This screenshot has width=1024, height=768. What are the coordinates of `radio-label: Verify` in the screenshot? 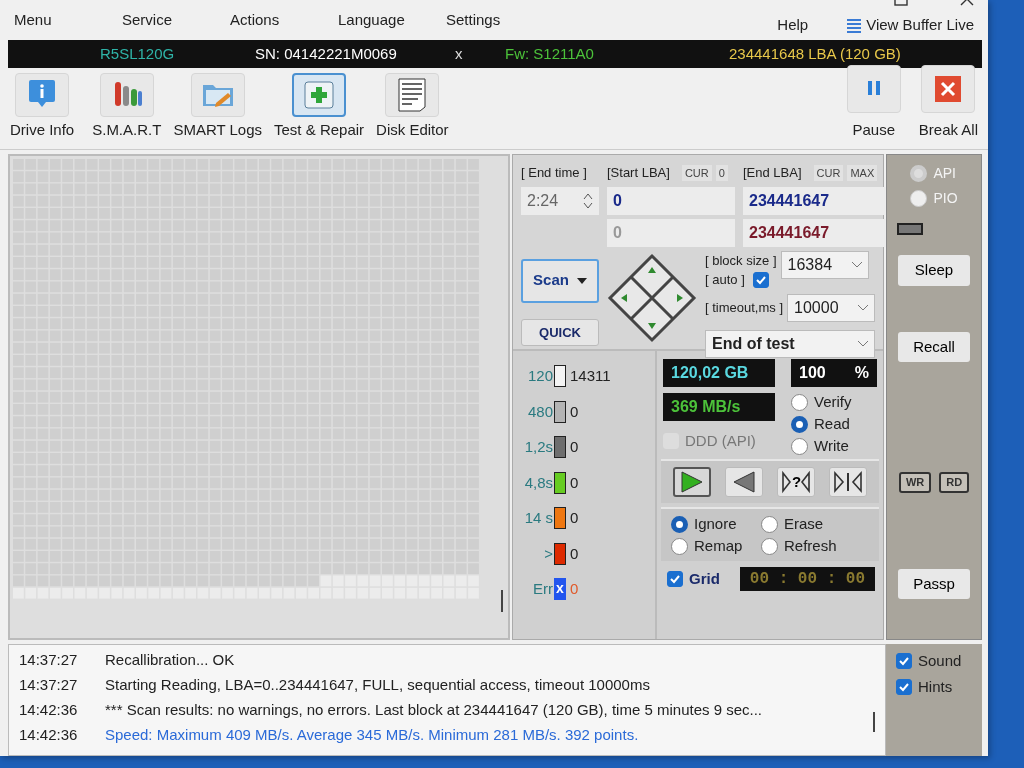 It's located at (833, 402).